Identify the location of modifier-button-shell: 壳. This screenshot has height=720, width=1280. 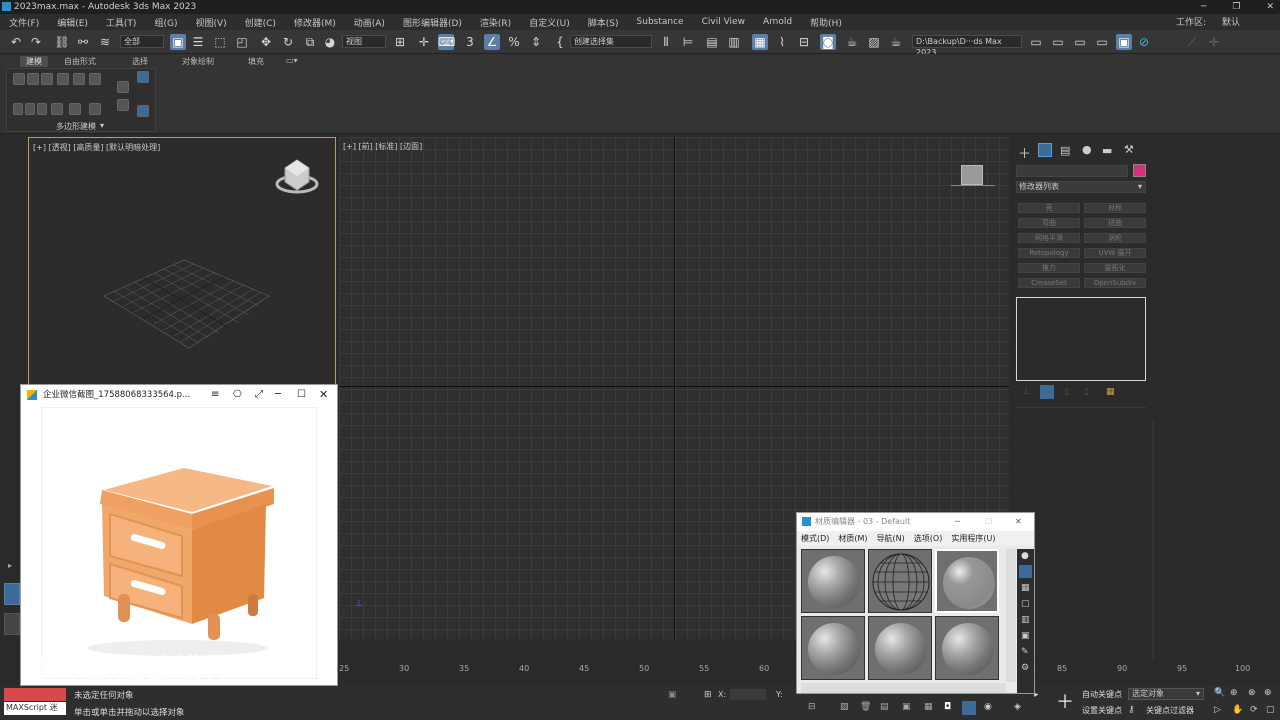
(1049, 208).